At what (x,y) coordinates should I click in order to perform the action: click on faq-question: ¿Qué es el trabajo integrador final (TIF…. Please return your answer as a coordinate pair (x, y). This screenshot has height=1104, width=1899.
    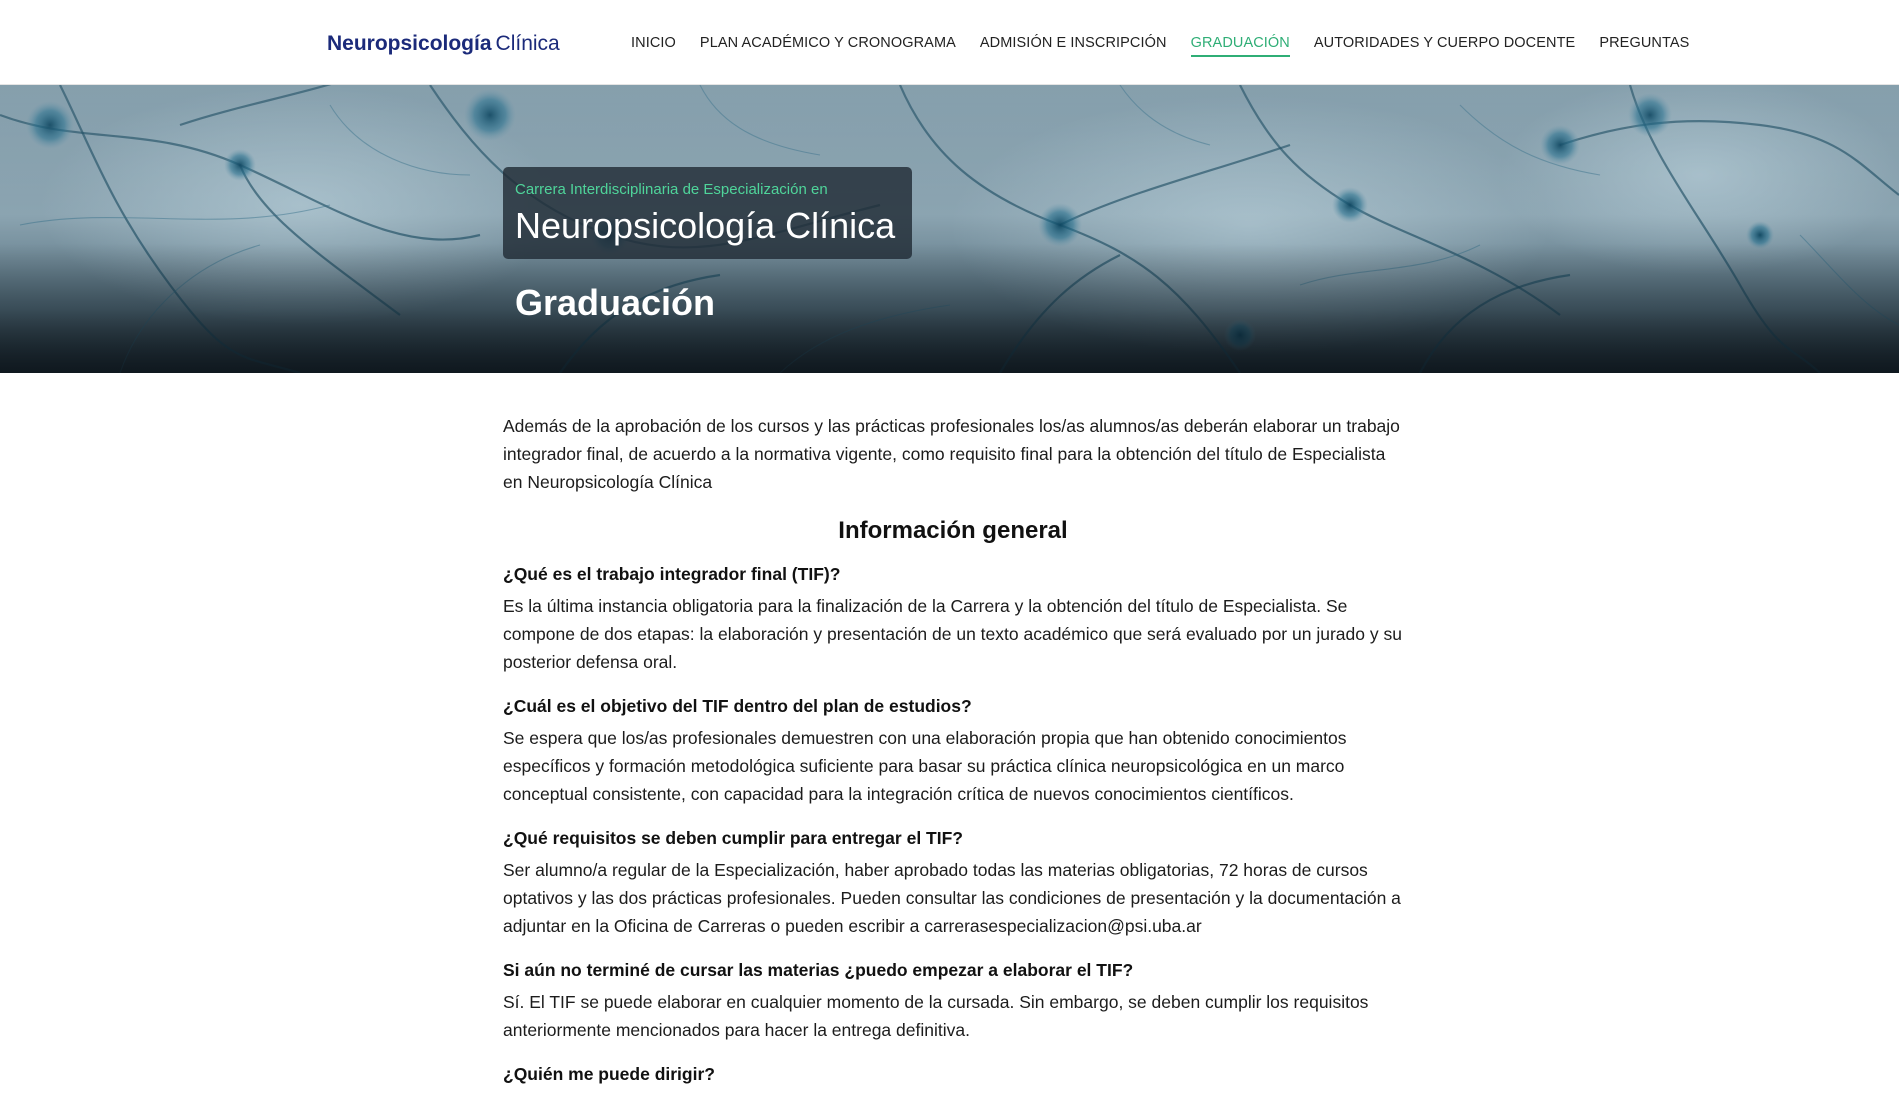
    Looking at the image, I should click on (672, 574).